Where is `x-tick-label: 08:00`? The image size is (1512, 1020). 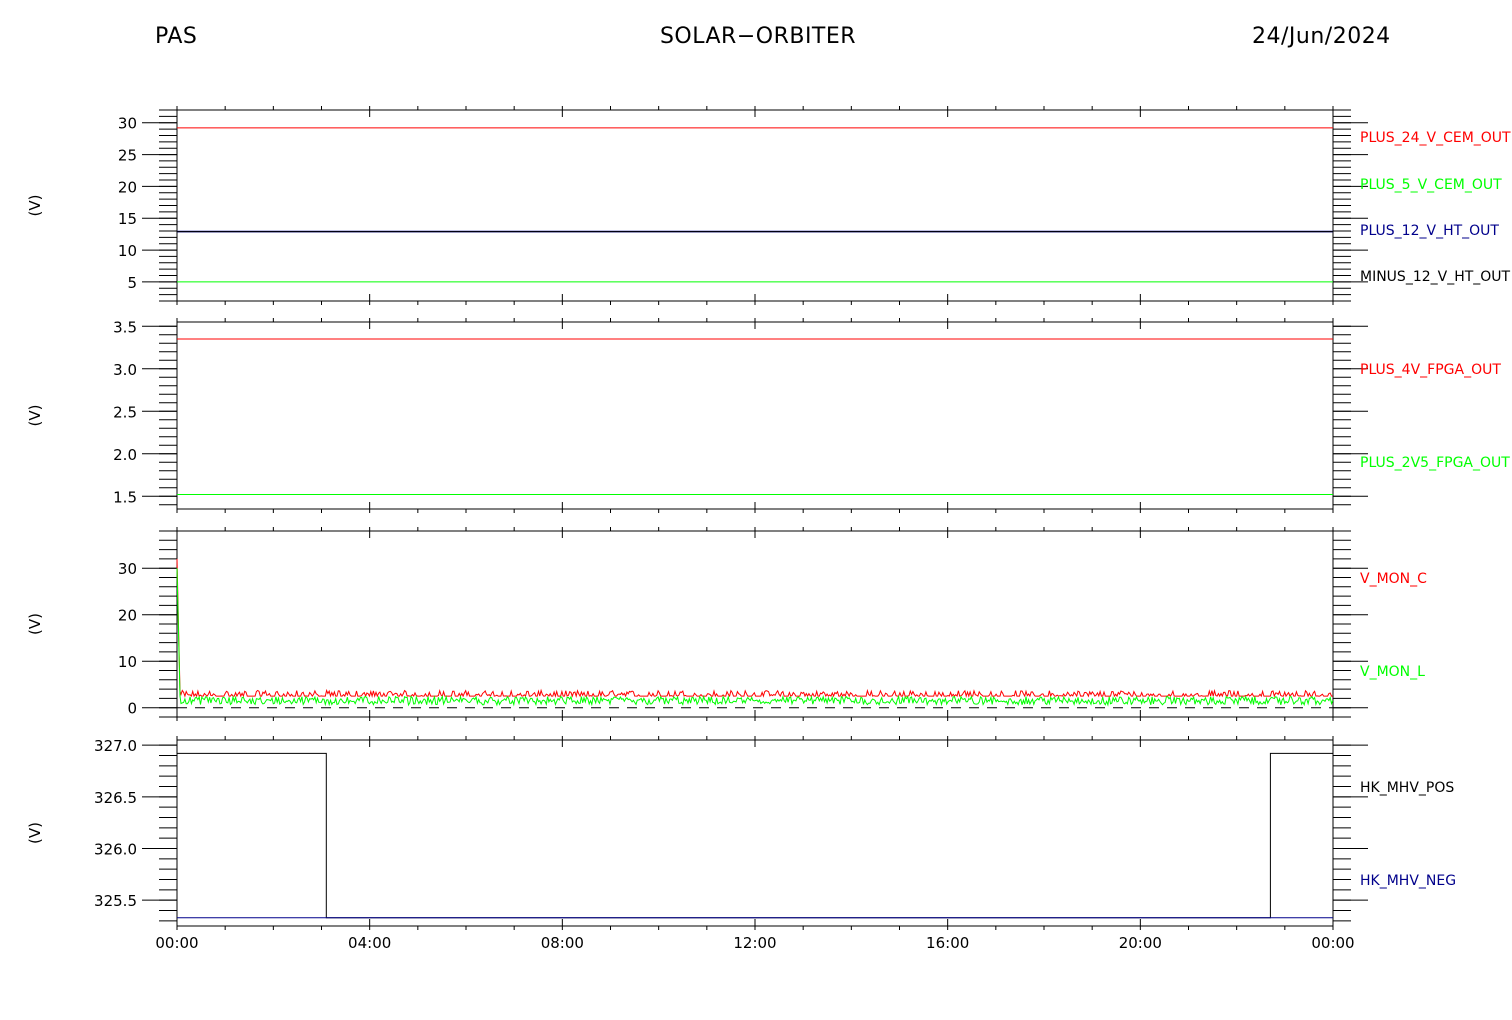
x-tick-label: 08:00 is located at coordinates (562, 943).